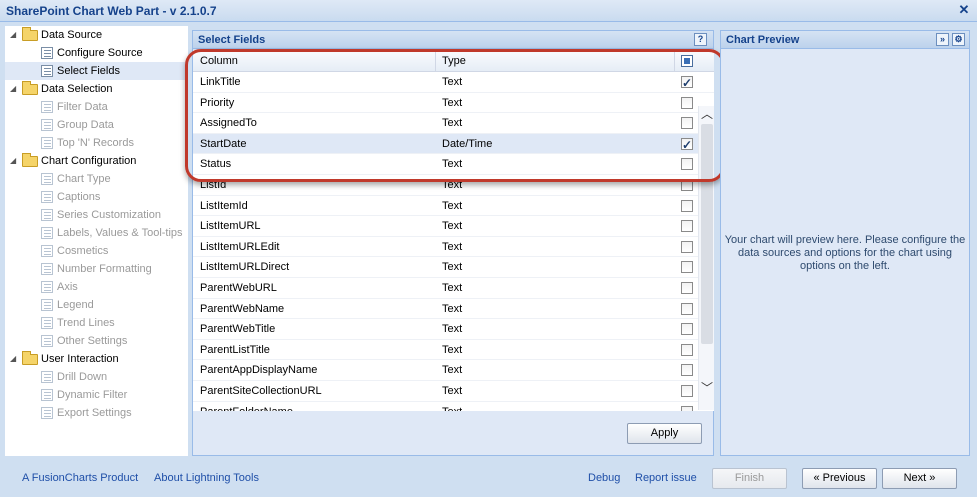 This screenshot has height=497, width=977. What do you see at coordinates (96, 161) in the screenshot?
I see `tree-item-chart-configuration: ◢ Chart Configuration` at bounding box center [96, 161].